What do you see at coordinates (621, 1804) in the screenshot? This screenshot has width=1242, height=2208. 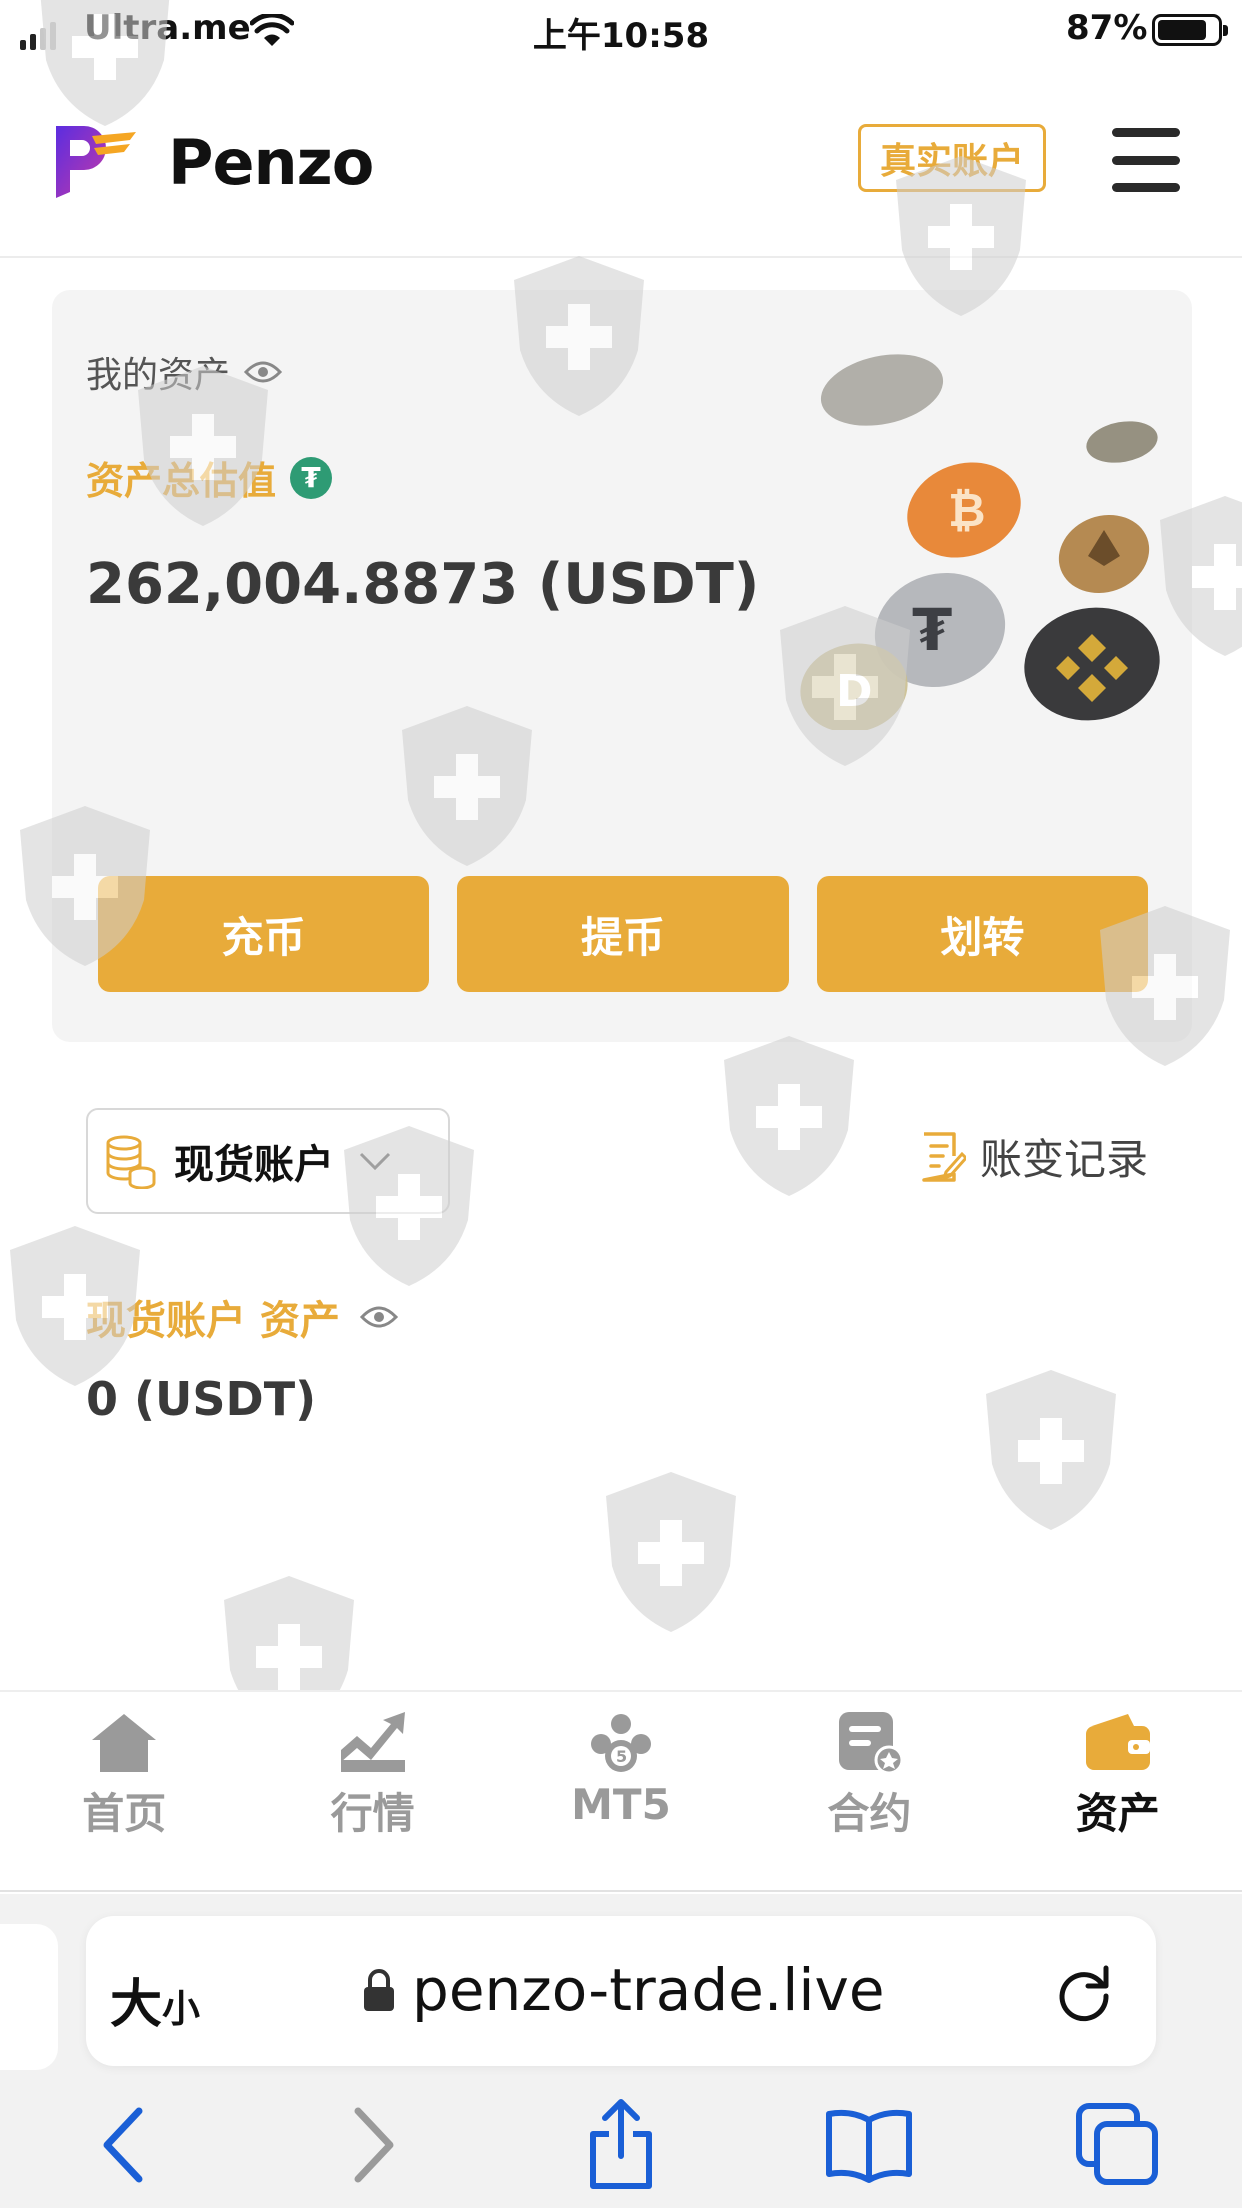 I see `tab-mt5-label: MT5` at bounding box center [621, 1804].